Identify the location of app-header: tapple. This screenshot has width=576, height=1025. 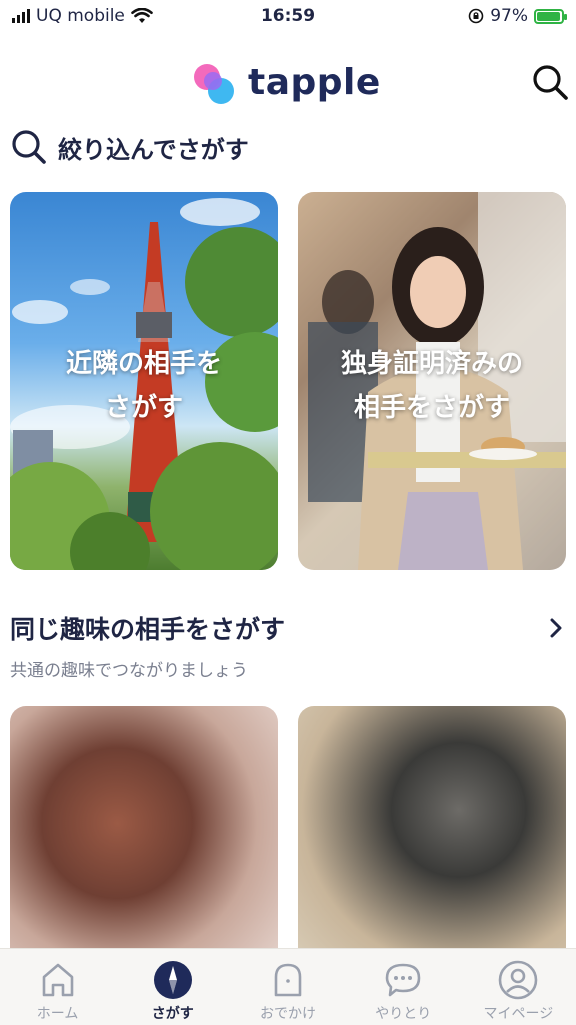
(288, 84).